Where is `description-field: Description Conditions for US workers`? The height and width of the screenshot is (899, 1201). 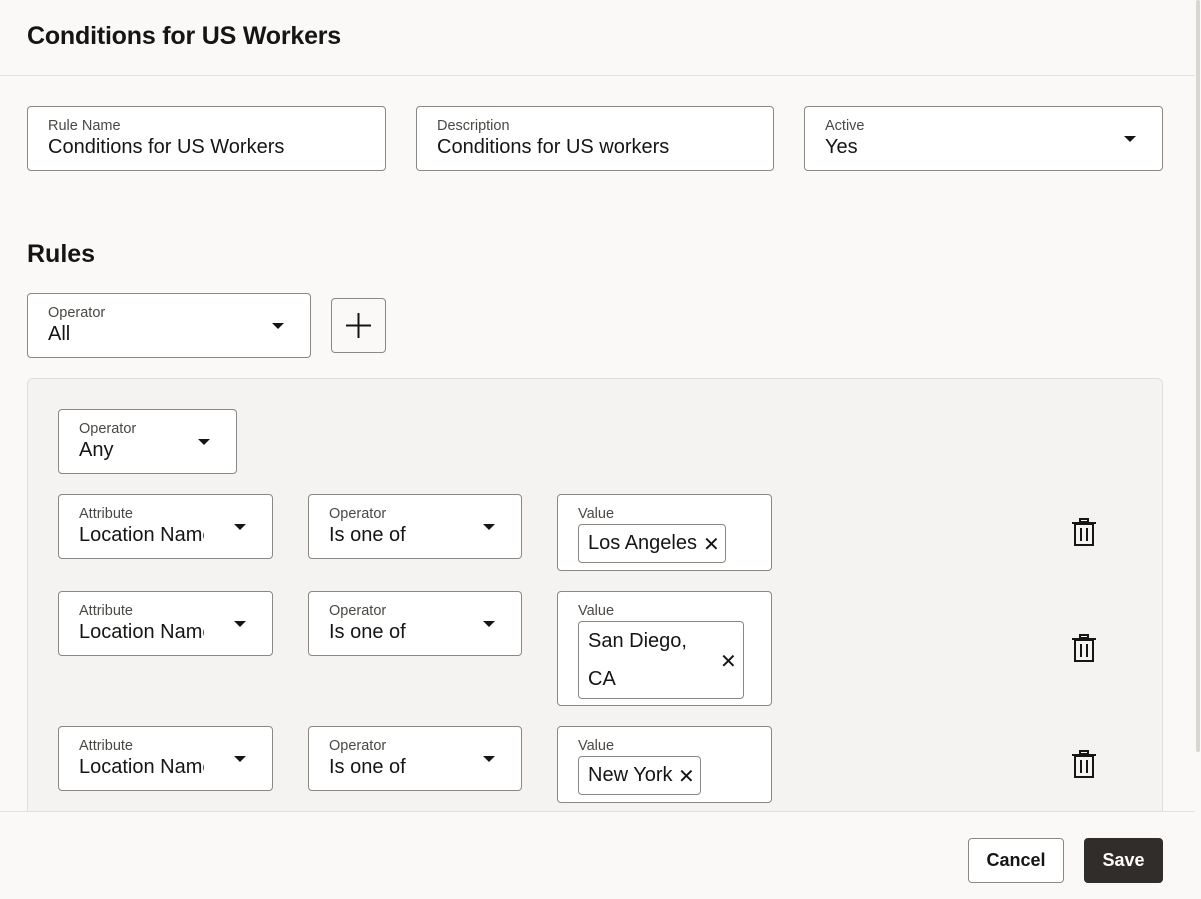
description-field: Description Conditions for US workers is located at coordinates (595, 138).